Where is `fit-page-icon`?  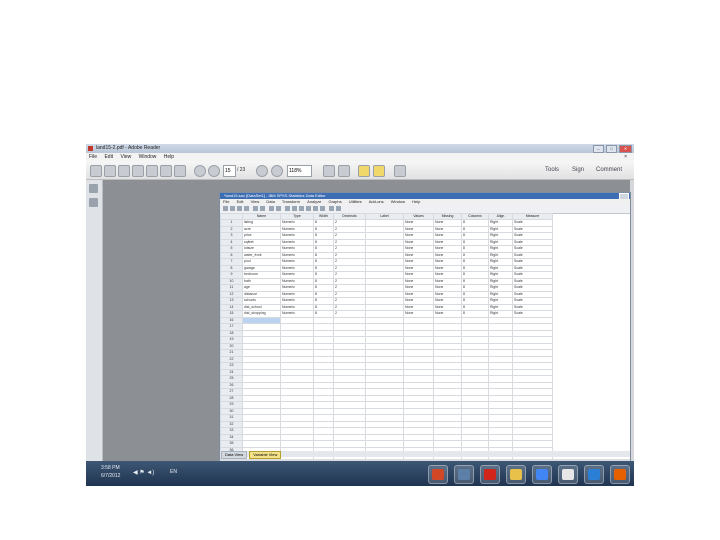
fit-page-icon is located at coordinates (329, 171).